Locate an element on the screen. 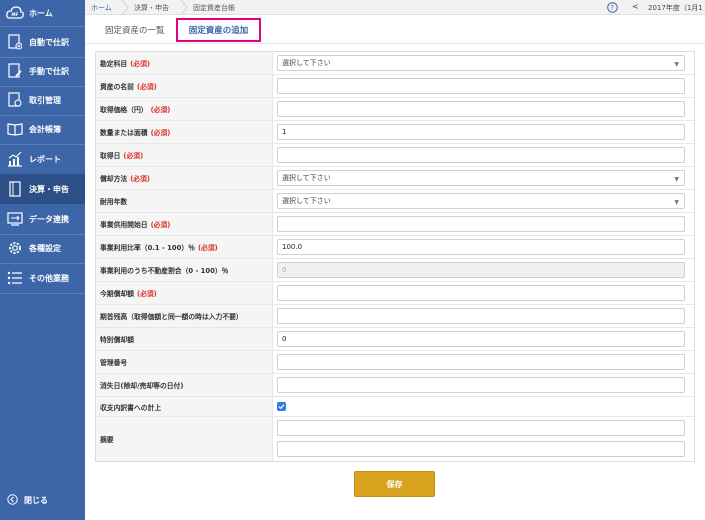 This screenshot has height=520, width=705. form-row-price: 取得価格（円） (必須) is located at coordinates (395, 109).